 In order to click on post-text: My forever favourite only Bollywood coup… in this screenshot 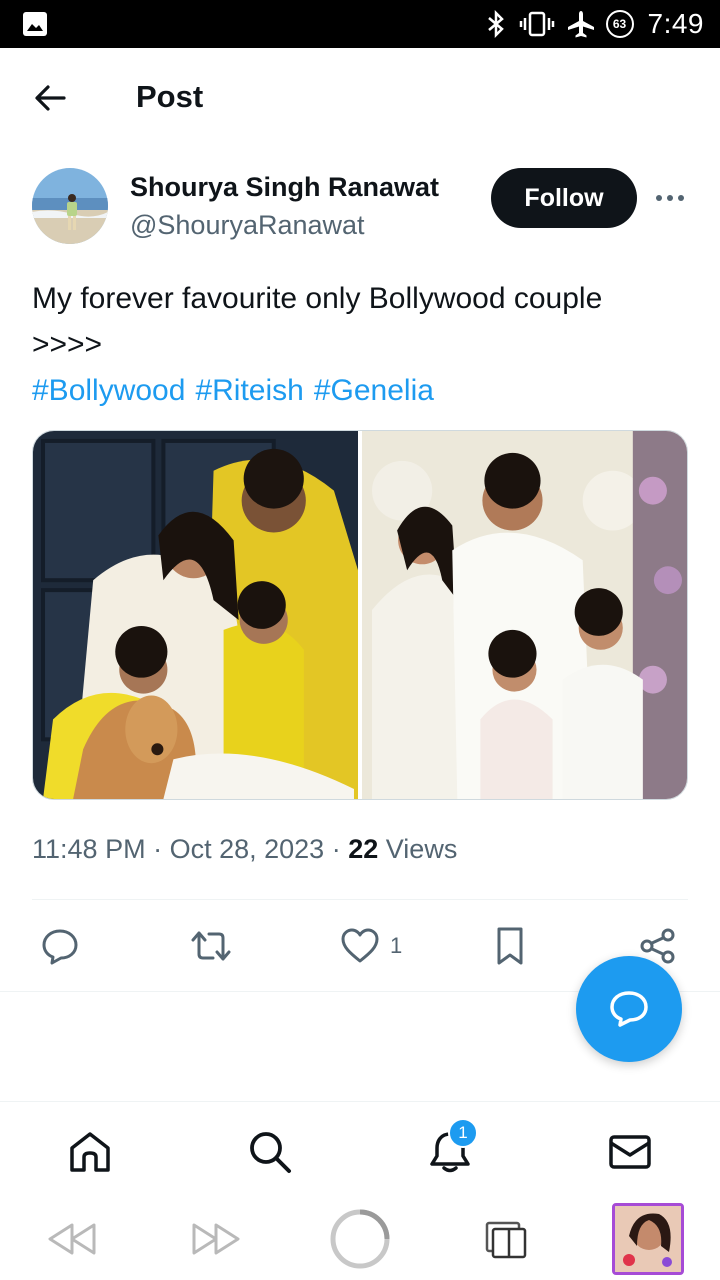, I will do `click(362, 345)`.